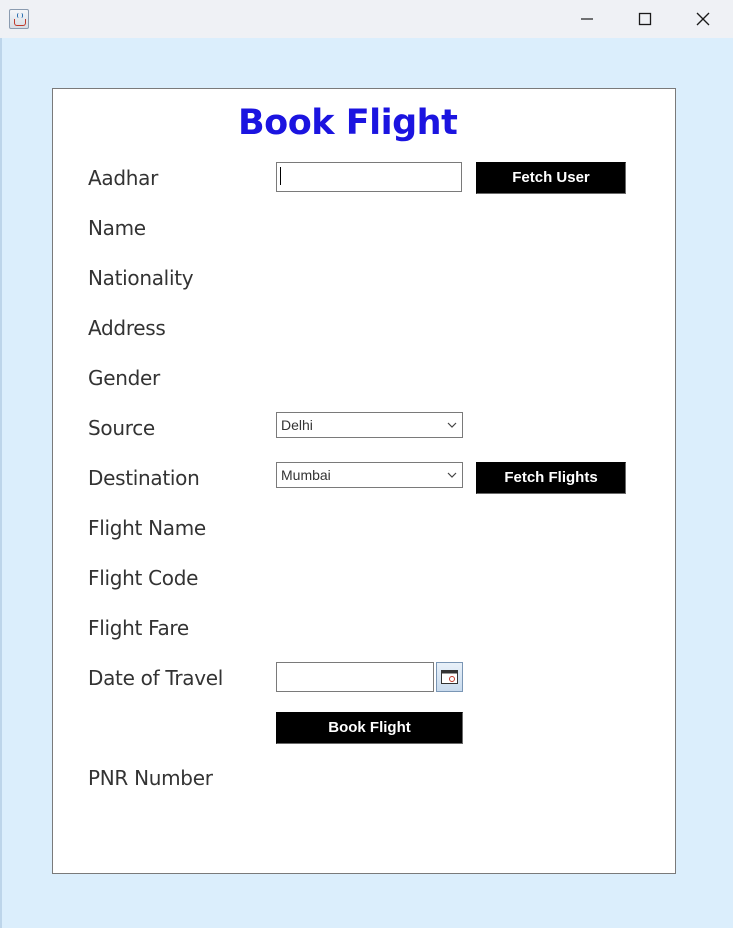  What do you see at coordinates (369, 177) in the screenshot?
I see `aadhar-input` at bounding box center [369, 177].